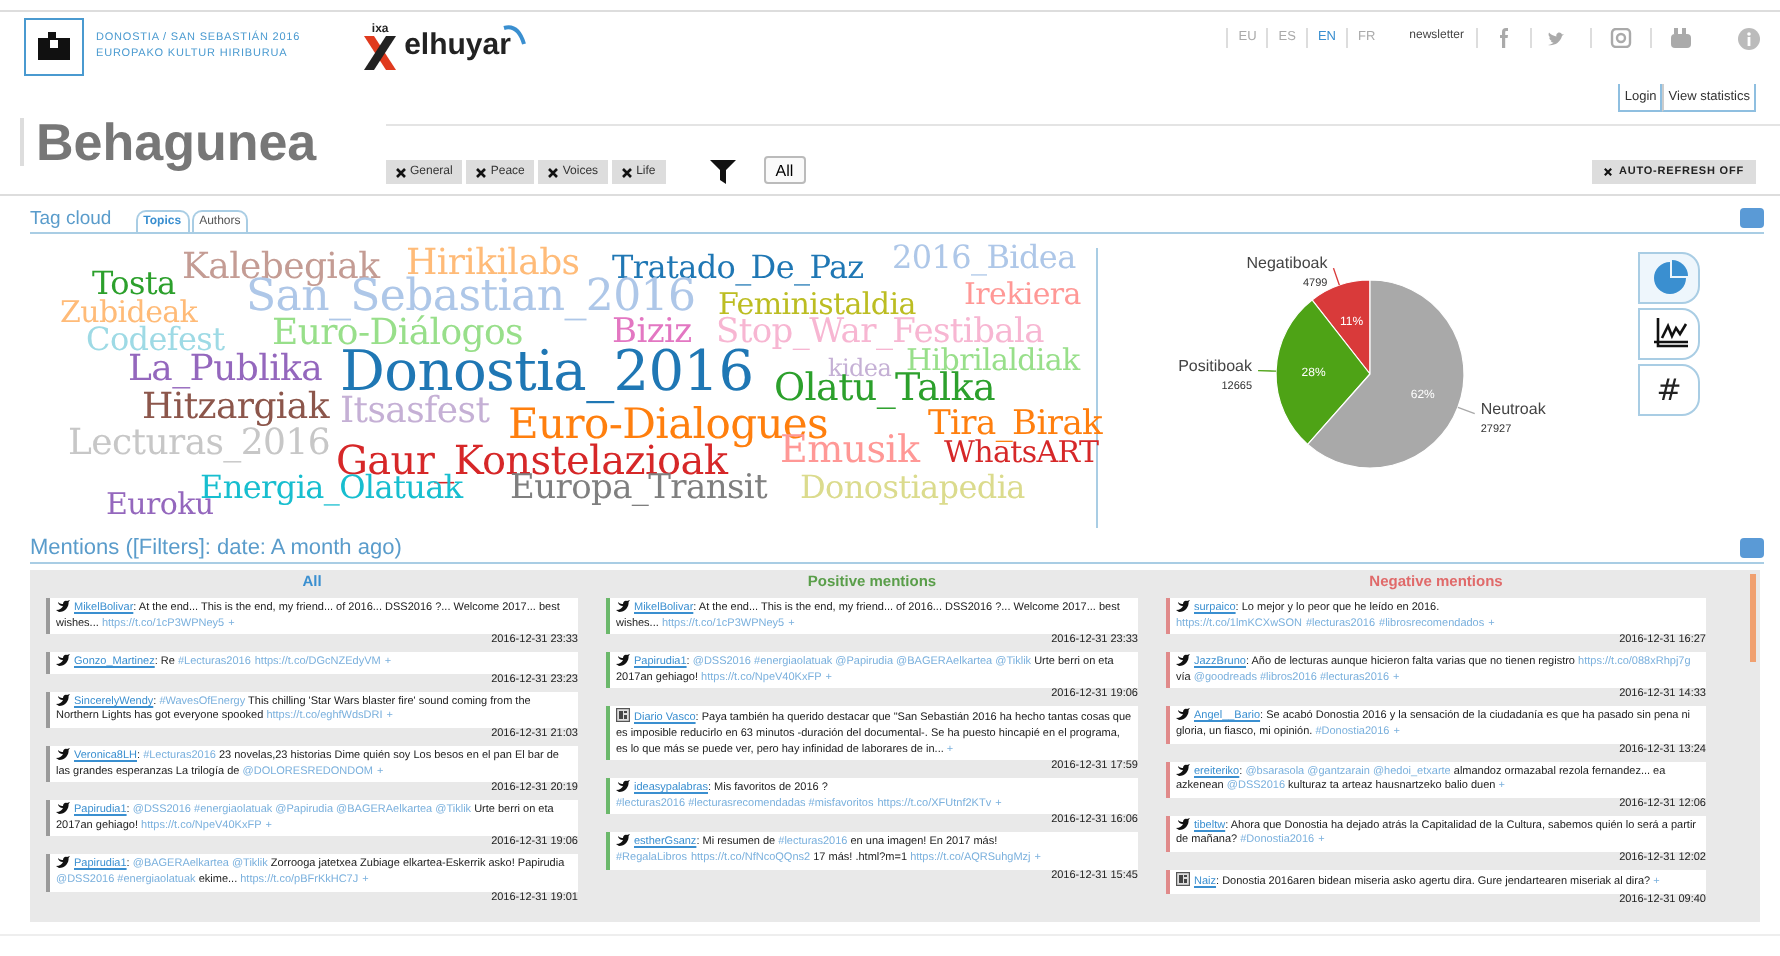  I want to click on cloud-tag: Olatu_Talka, so click(884, 389).